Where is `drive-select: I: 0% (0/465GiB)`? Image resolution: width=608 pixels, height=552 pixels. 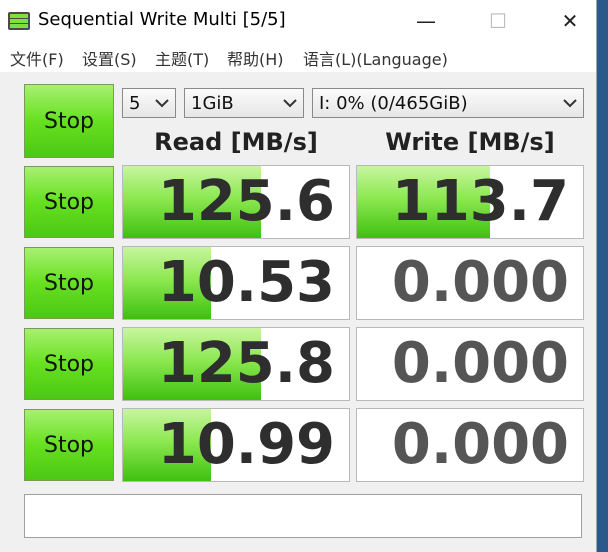 drive-select: I: 0% (0/465GiB) is located at coordinates (448, 103).